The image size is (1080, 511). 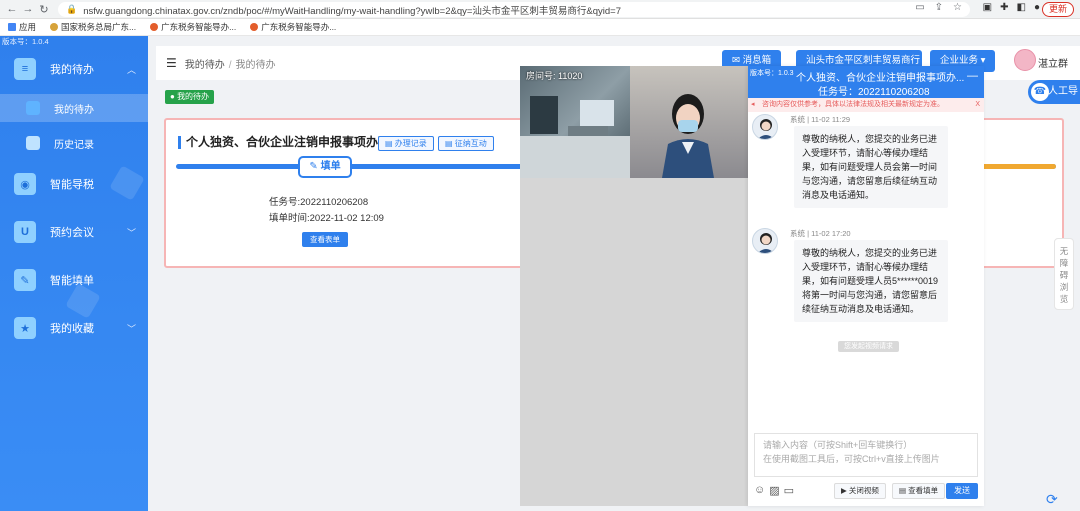 I want to click on chevron-up-icon: ︿, so click(x=131, y=69).